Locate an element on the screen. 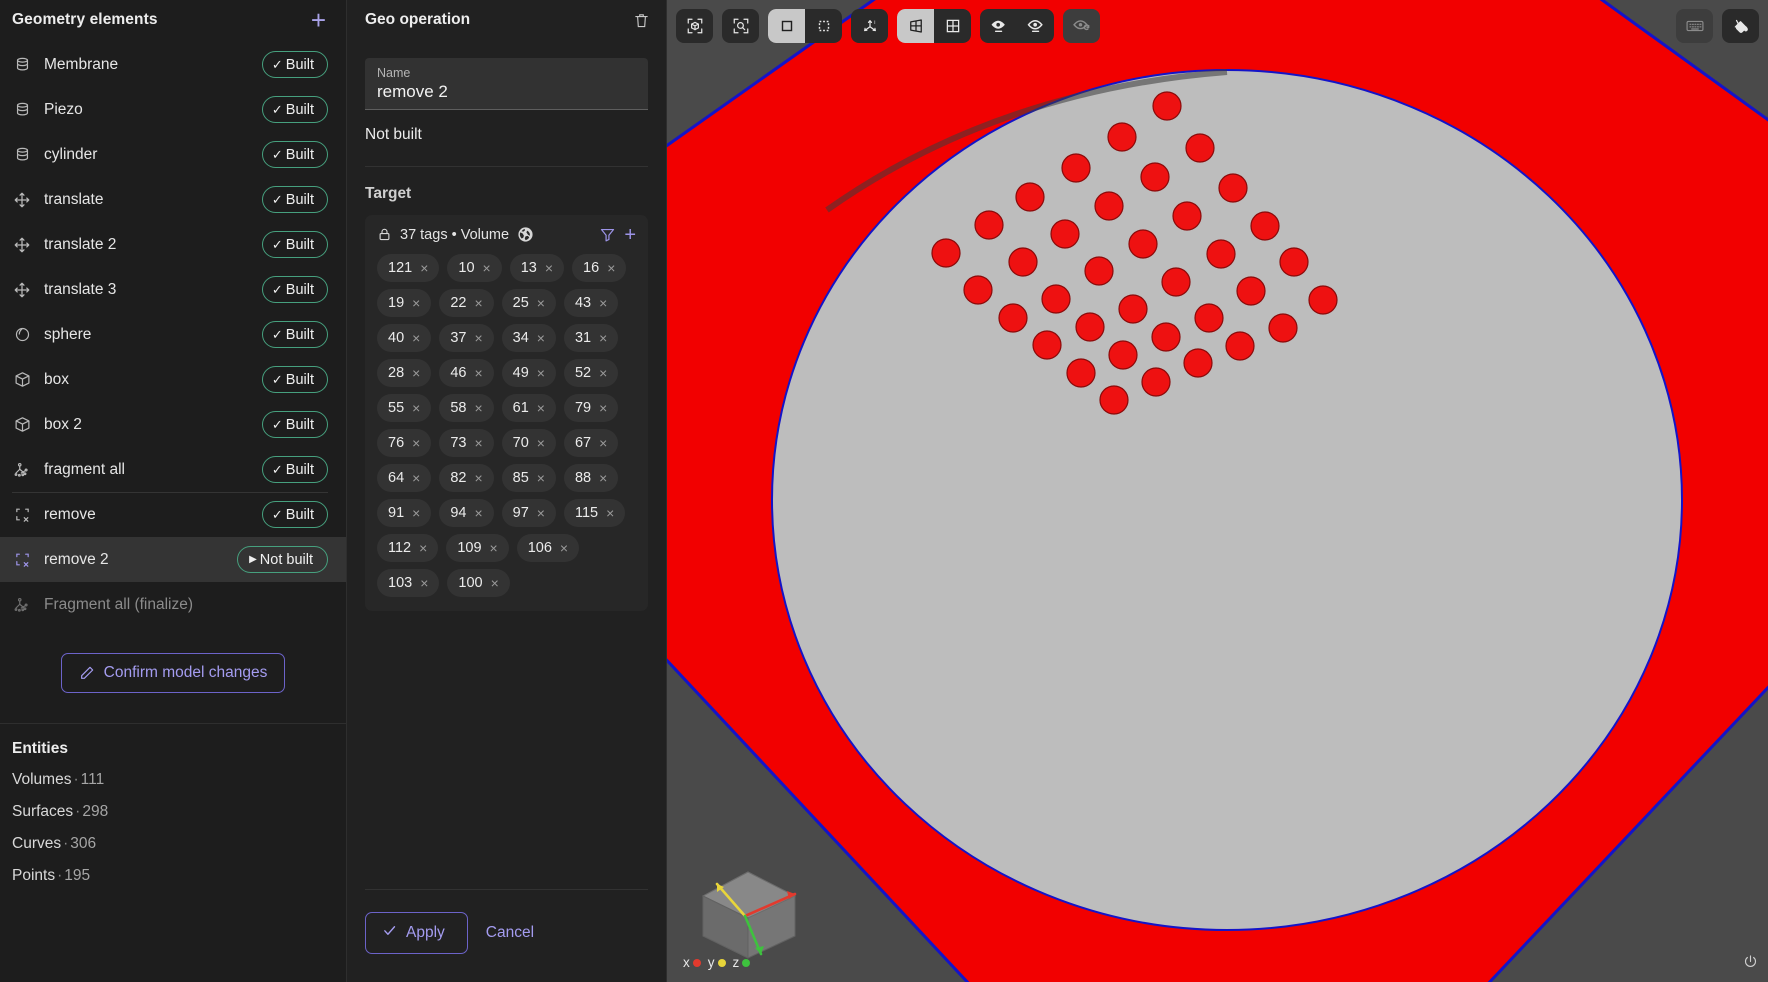 The width and height of the screenshot is (1768, 982). tag-chip: 100 × is located at coordinates (478, 583).